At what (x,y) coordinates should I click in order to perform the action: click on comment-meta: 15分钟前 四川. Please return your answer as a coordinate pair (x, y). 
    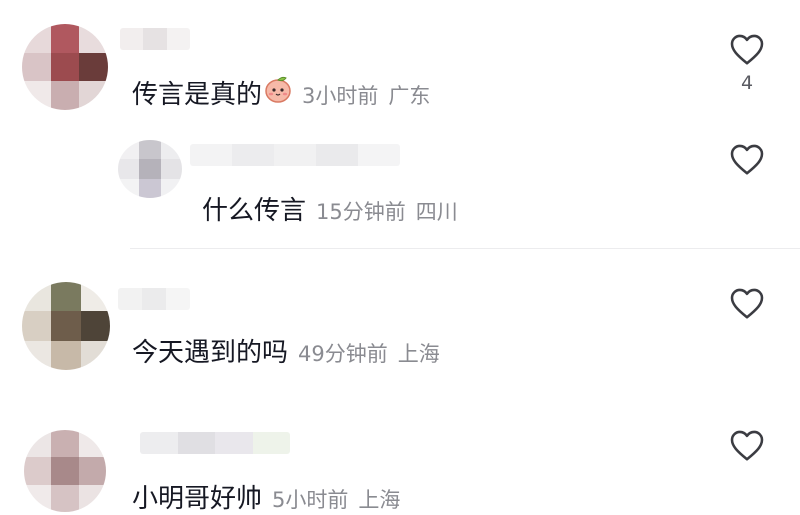
    Looking at the image, I should click on (387, 211).